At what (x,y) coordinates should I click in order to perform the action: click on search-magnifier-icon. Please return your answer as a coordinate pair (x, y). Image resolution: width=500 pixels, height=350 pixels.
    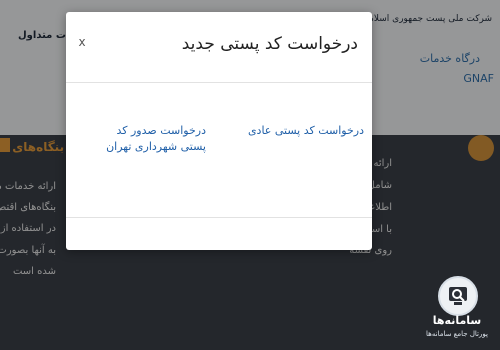
    Looking at the image, I should click on (458, 296).